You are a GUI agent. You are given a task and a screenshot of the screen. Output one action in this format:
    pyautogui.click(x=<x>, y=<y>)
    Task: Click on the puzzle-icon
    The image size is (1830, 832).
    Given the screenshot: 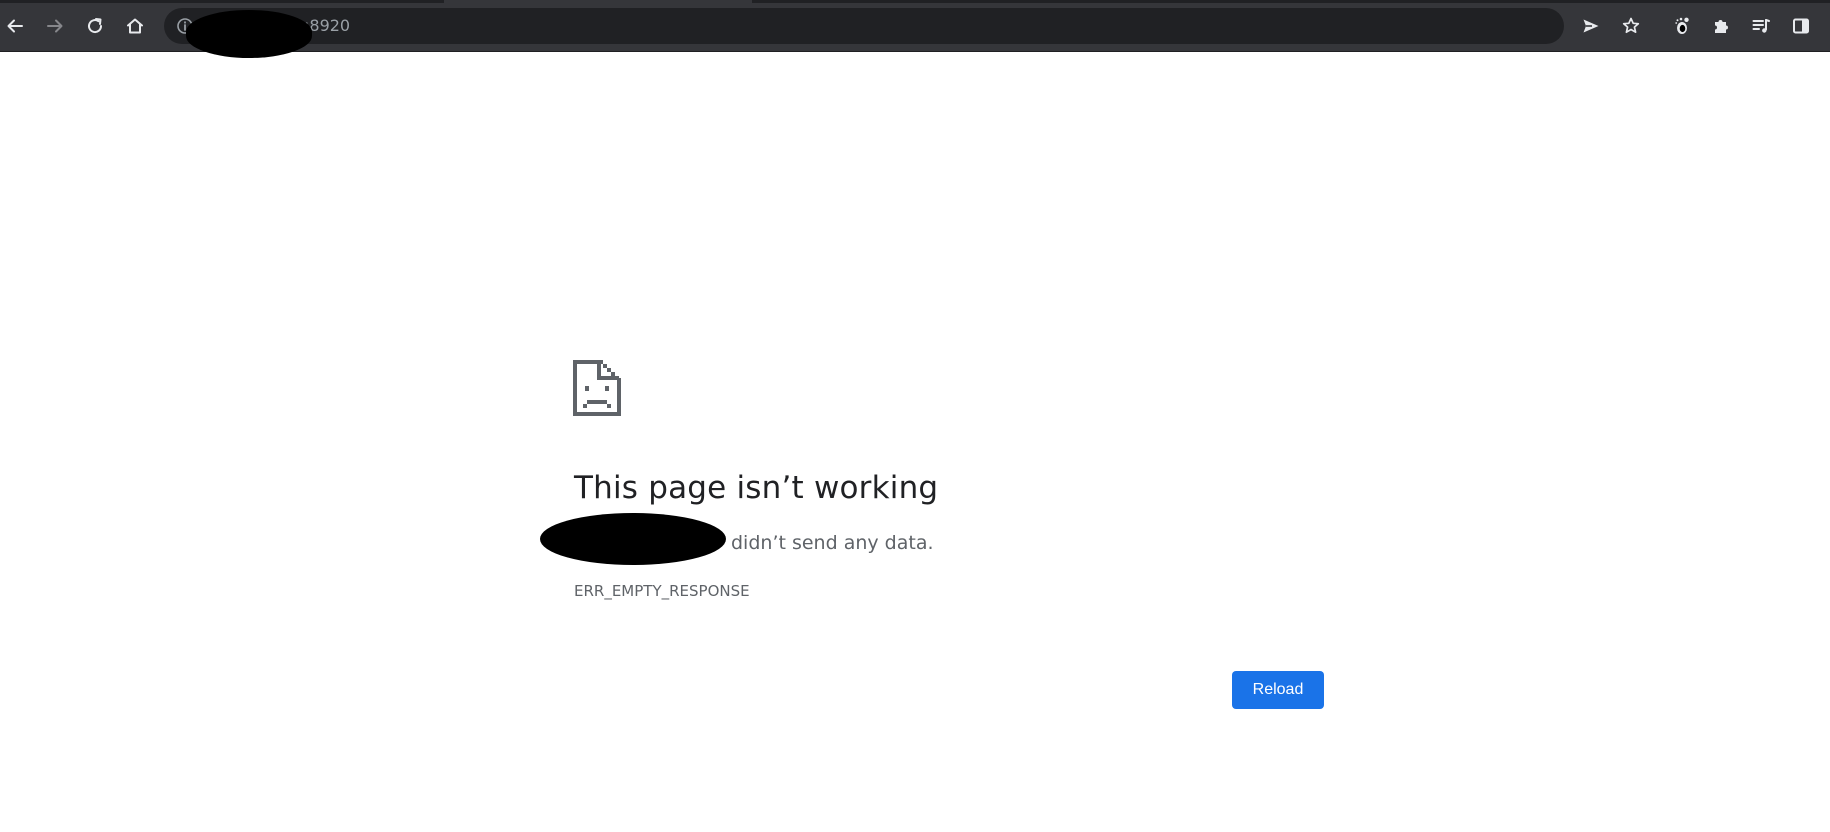 What is the action you would take?
    pyautogui.click(x=1721, y=26)
    